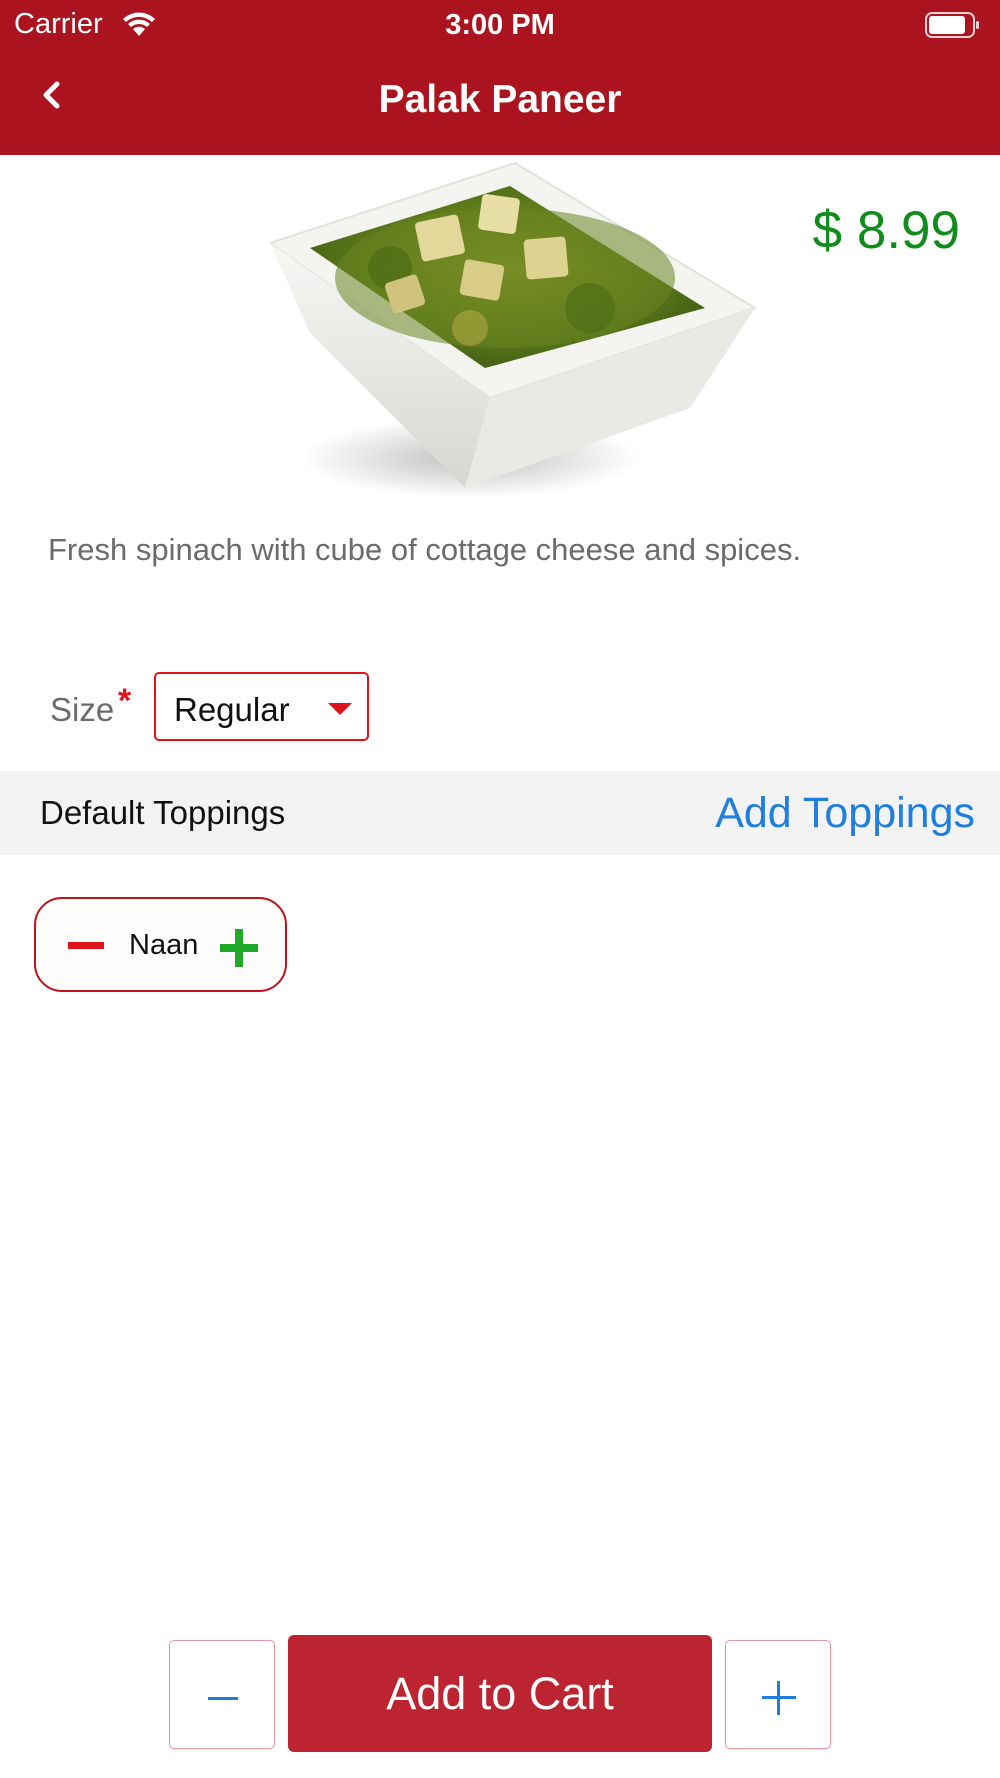  What do you see at coordinates (778, 1694) in the screenshot?
I see `increase-quantity-button` at bounding box center [778, 1694].